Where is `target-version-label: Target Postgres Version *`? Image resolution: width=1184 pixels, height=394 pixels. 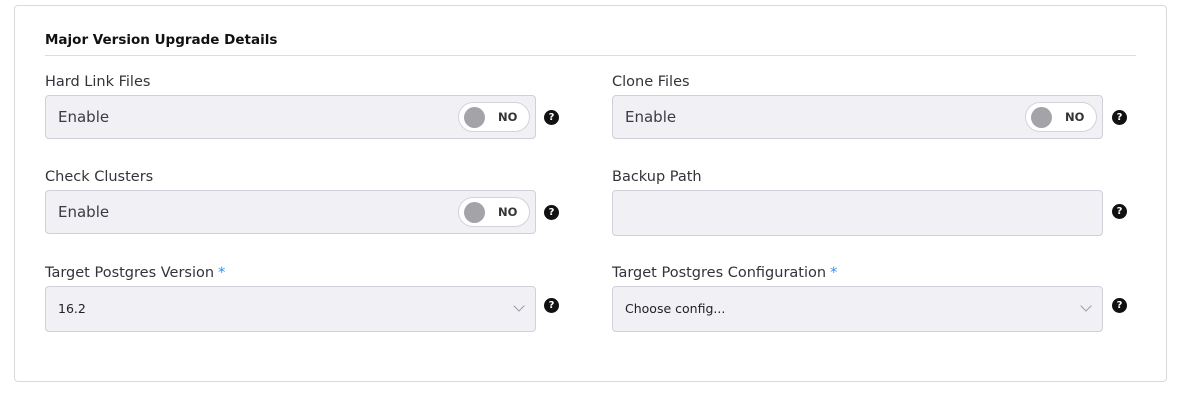
target-version-label: Target Postgres Version * is located at coordinates (135, 273).